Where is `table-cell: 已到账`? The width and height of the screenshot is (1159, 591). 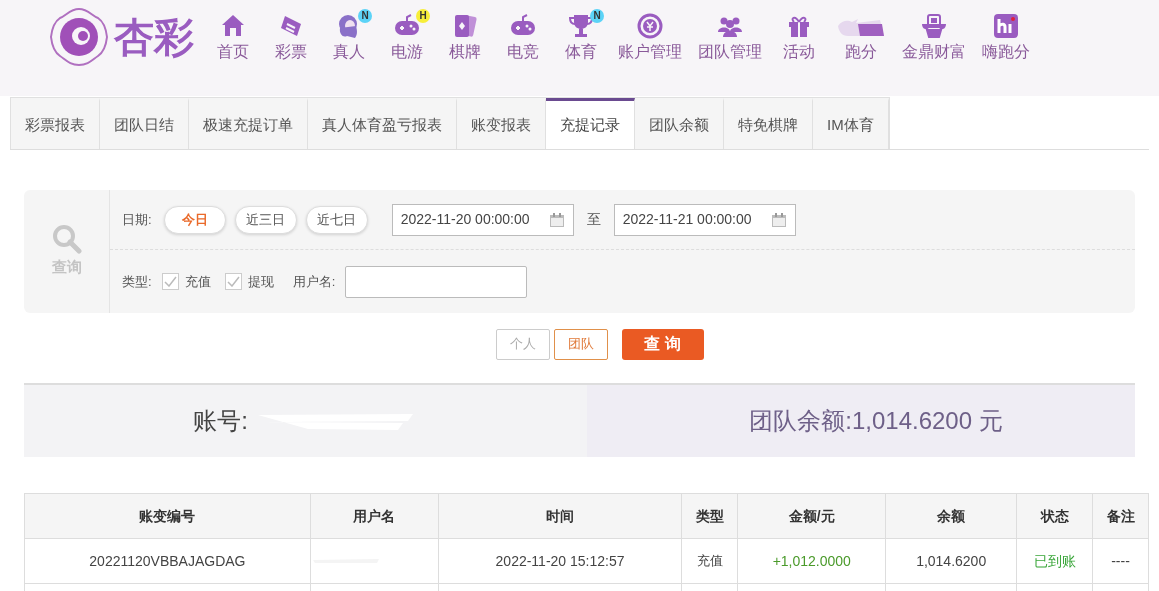
table-cell: 已到账 is located at coordinates (1054, 561).